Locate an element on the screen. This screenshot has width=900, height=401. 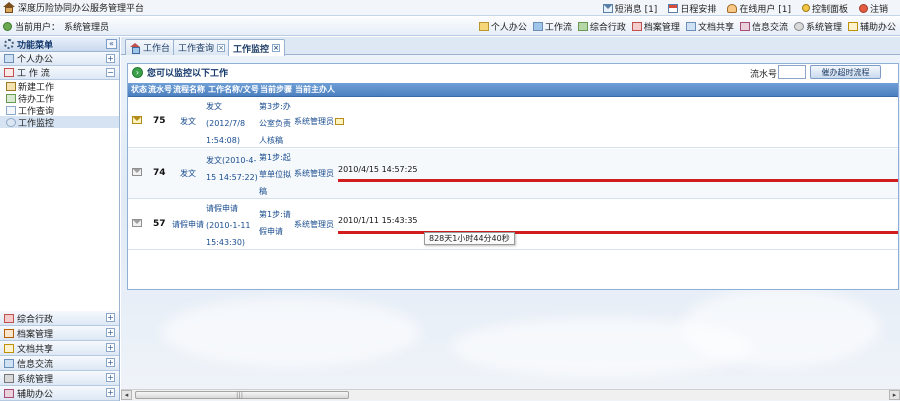
control-panel-link: 控制面板 is located at coordinates (824, 8).